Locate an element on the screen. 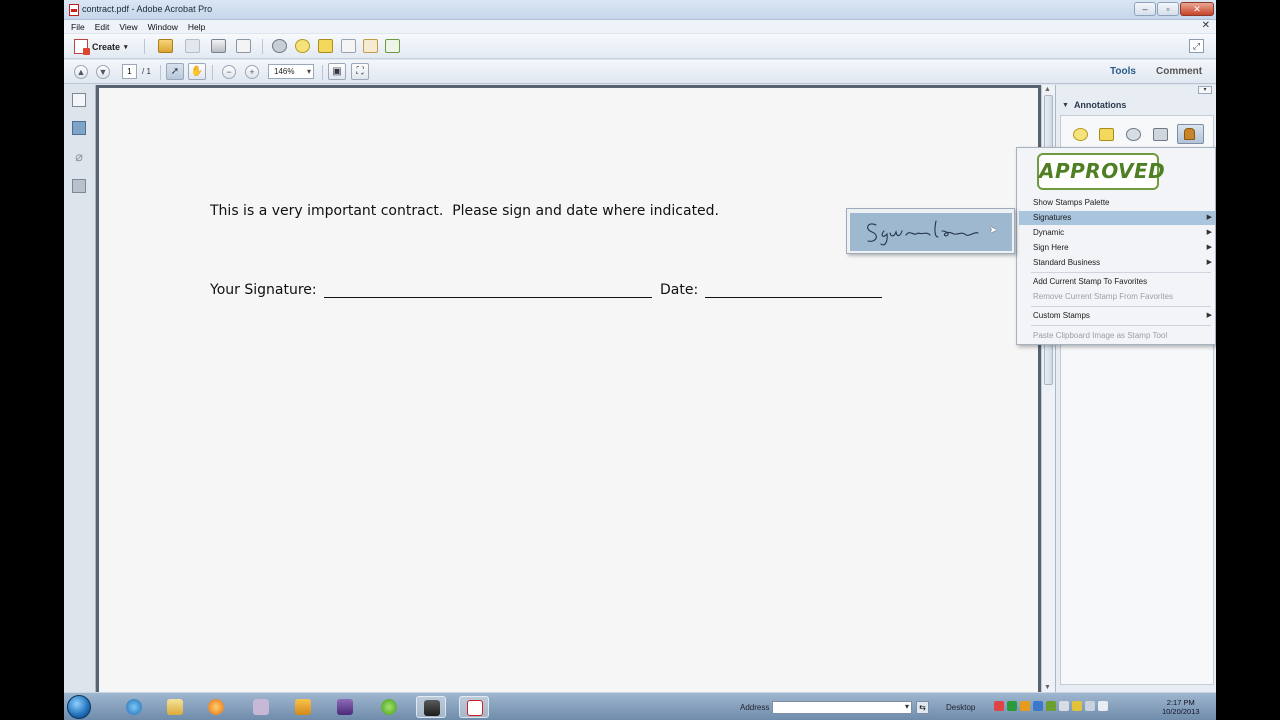 Image resolution: width=1280 pixels, height=720 pixels. next-page-icon: ▼ is located at coordinates (103, 72).